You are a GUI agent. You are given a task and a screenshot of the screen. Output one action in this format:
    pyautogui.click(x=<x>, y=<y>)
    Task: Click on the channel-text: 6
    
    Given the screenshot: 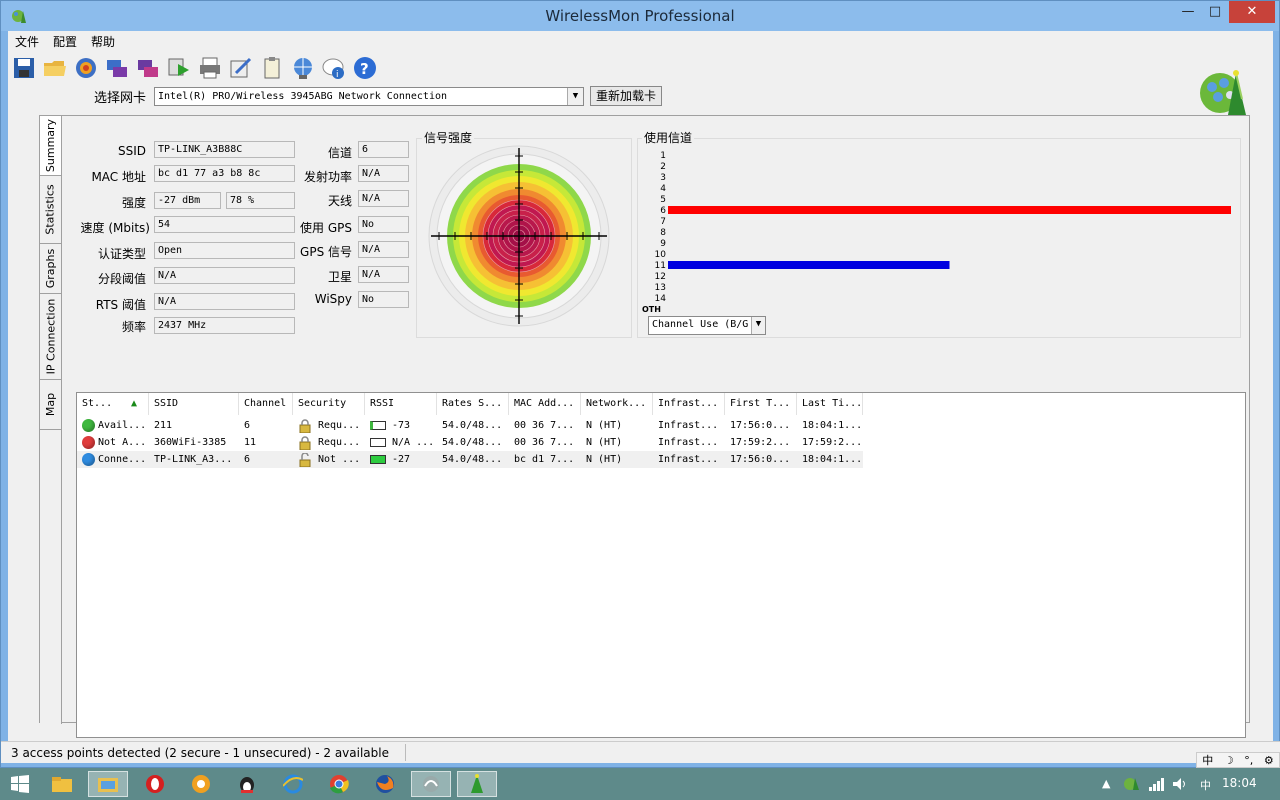 What is the action you would take?
    pyautogui.click(x=247, y=425)
    